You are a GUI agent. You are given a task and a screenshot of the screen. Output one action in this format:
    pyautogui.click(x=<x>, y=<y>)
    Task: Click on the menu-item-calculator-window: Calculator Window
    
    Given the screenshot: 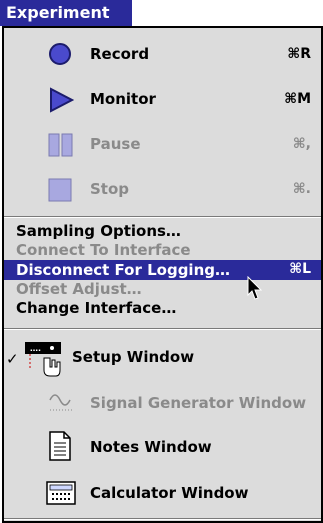 What is the action you would take?
    pyautogui.click(x=162, y=494)
    